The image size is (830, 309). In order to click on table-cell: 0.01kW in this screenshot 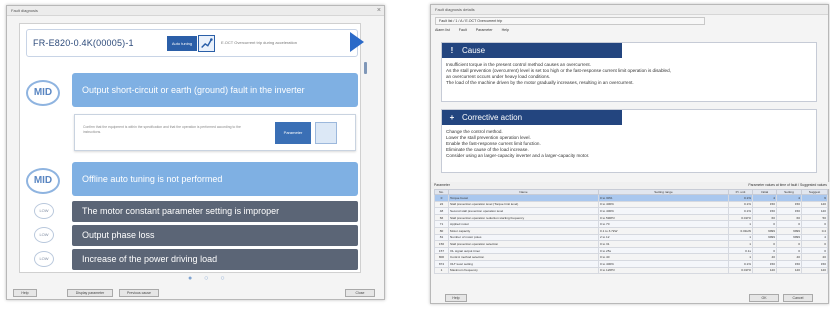, I will do `click(740, 230)`.